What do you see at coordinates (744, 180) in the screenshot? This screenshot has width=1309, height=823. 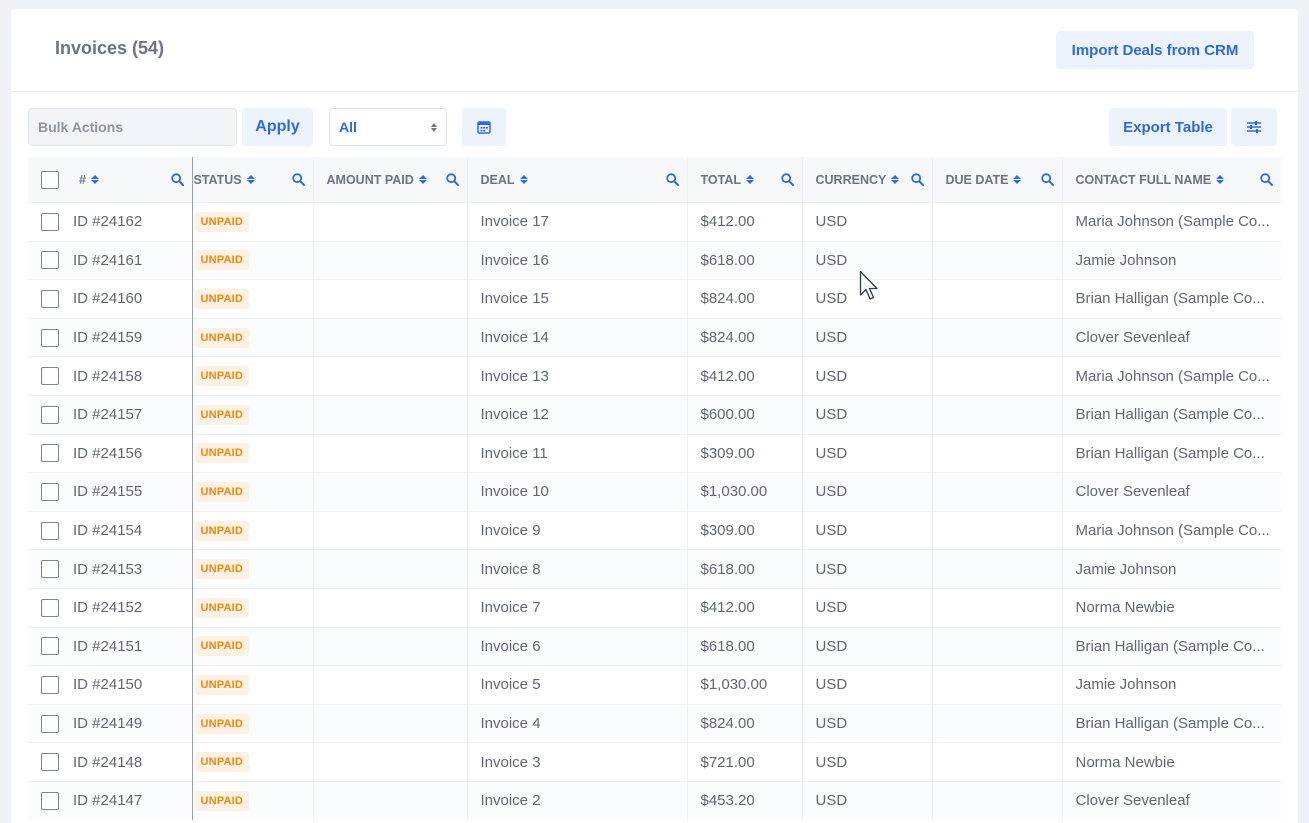 I see `column-header-total: TOTAL` at bounding box center [744, 180].